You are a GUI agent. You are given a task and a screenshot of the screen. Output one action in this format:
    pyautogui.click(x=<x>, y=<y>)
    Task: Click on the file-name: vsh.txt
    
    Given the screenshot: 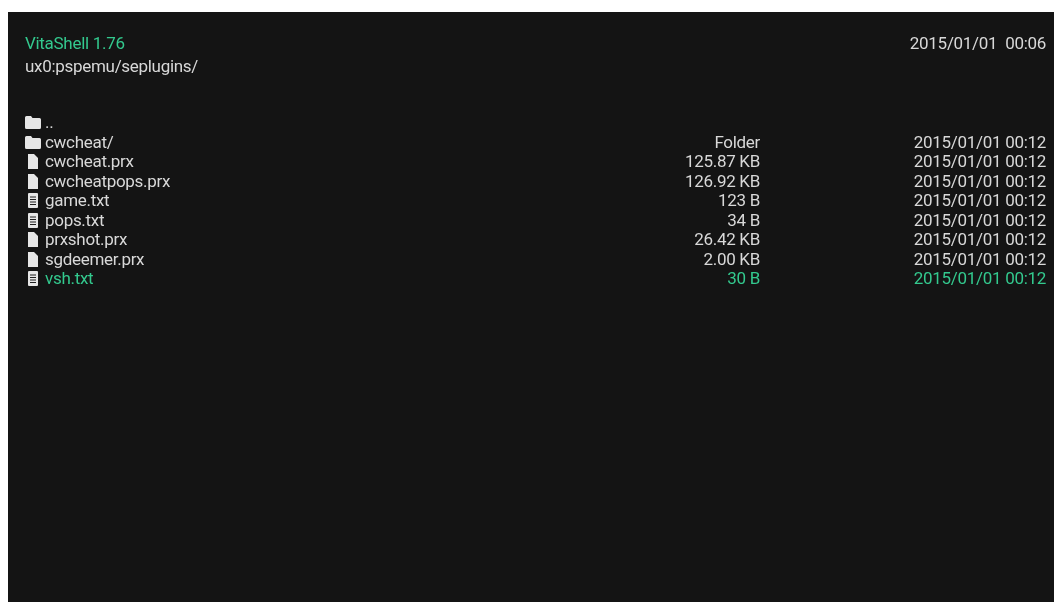 What is the action you would take?
    pyautogui.click(x=69, y=279)
    